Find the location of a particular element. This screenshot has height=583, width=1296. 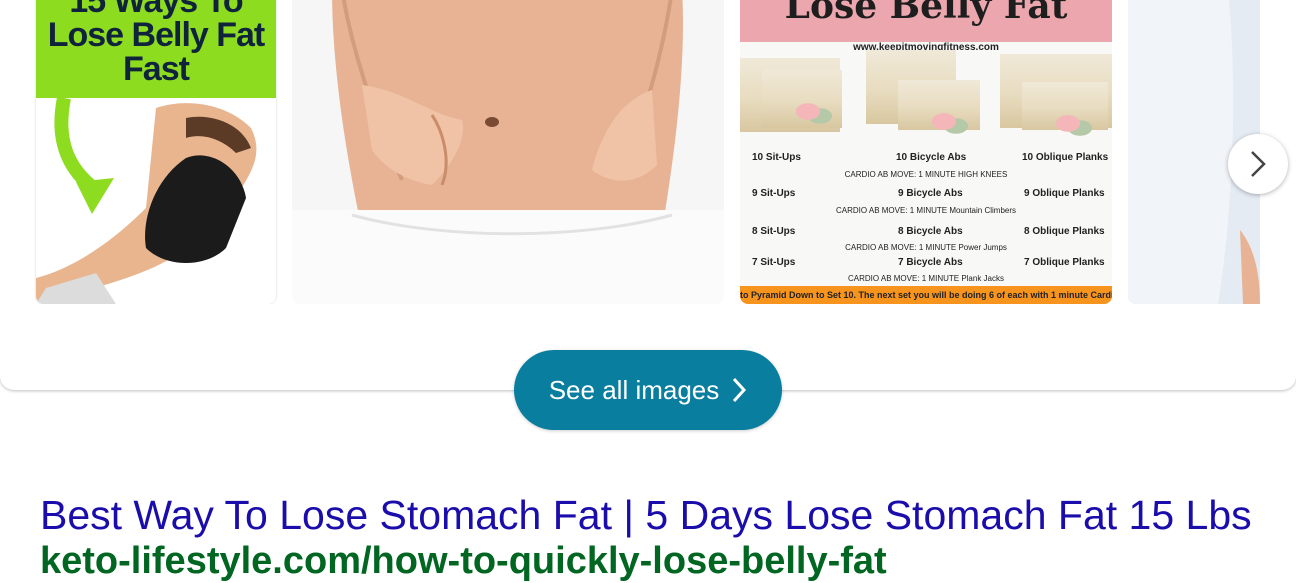

image-thumbnail-belly-fat-ways: 15 Ways To Lose Belly Fat Fast is located at coordinates (156, 152).